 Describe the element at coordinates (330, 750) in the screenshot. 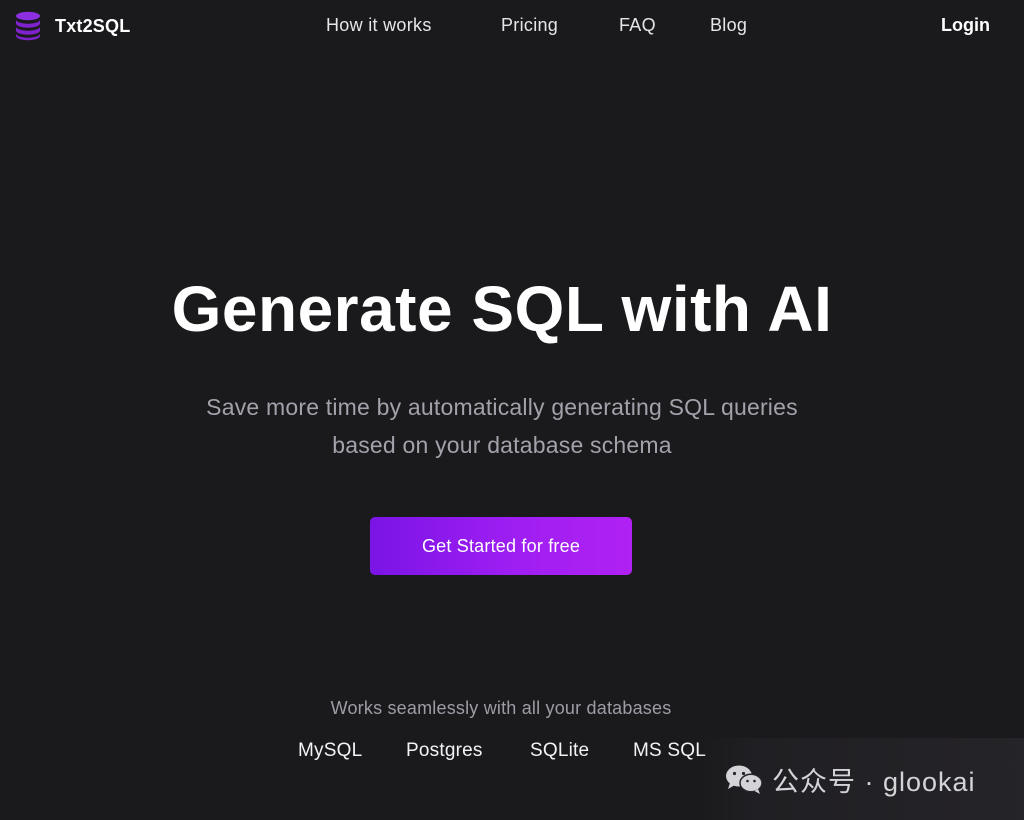

I see `database-item-mysql: MySQL` at that location.